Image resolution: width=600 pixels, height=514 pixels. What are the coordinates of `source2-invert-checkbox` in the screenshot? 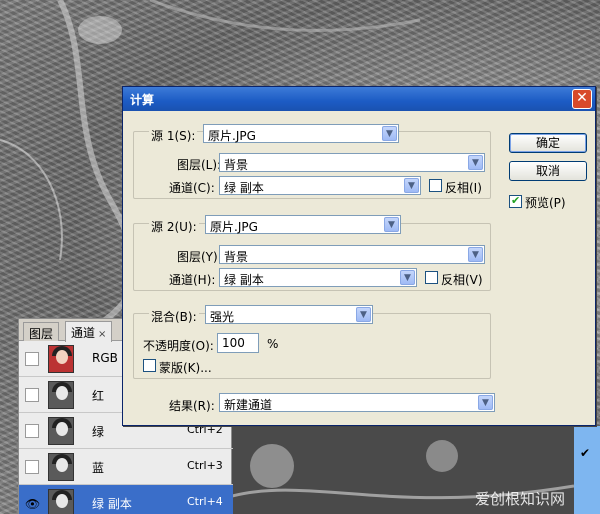 It's located at (431, 277).